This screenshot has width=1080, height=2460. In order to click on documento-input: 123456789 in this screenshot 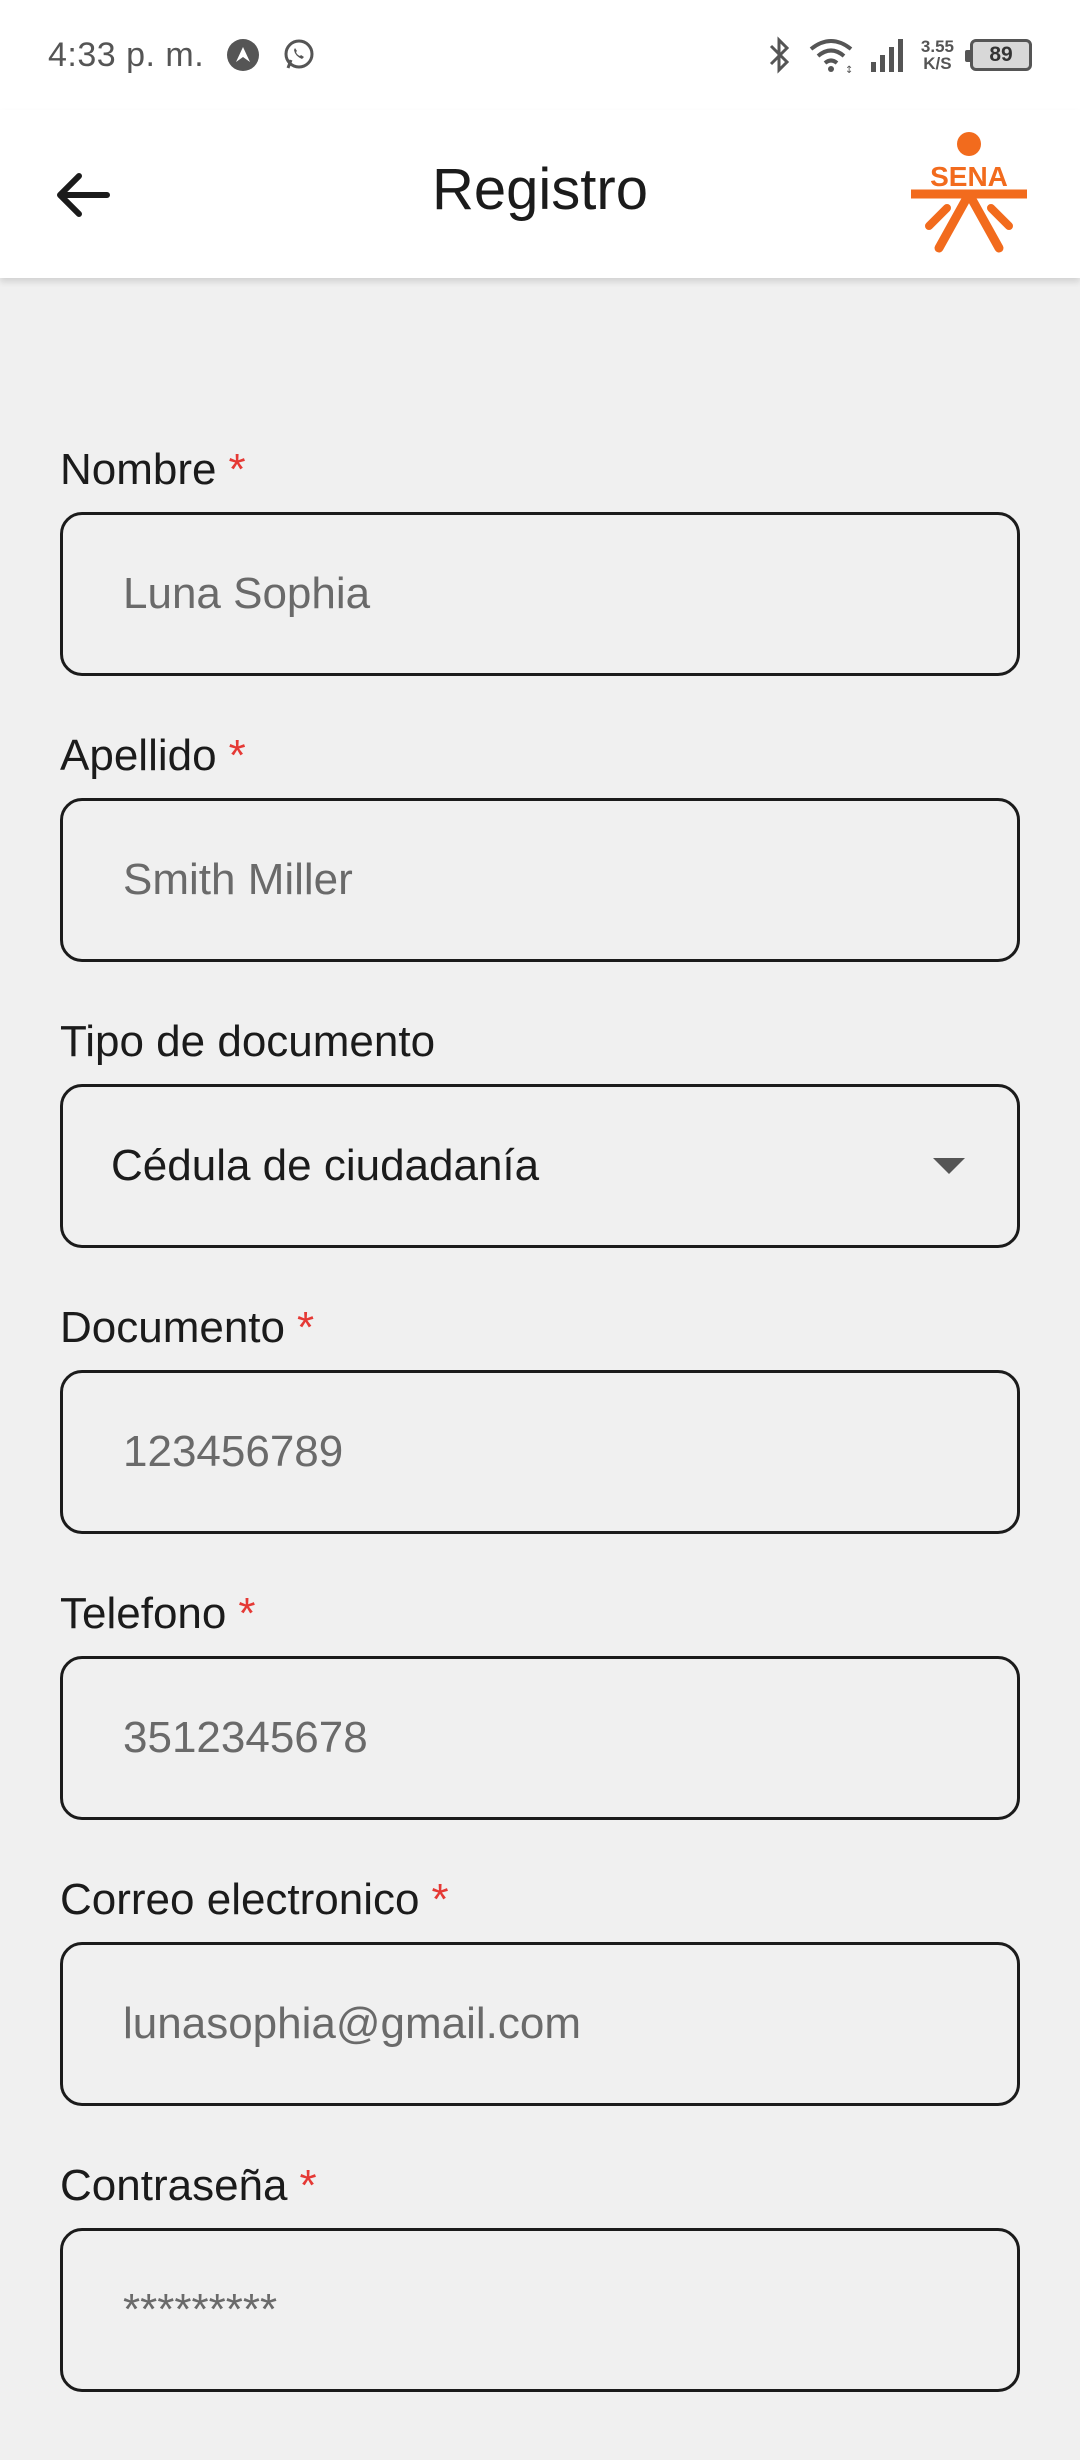, I will do `click(540, 1452)`.